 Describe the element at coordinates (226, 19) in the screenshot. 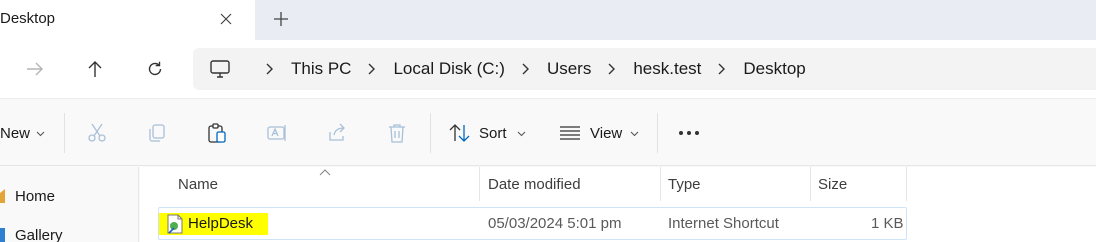

I see `close-icon` at that location.